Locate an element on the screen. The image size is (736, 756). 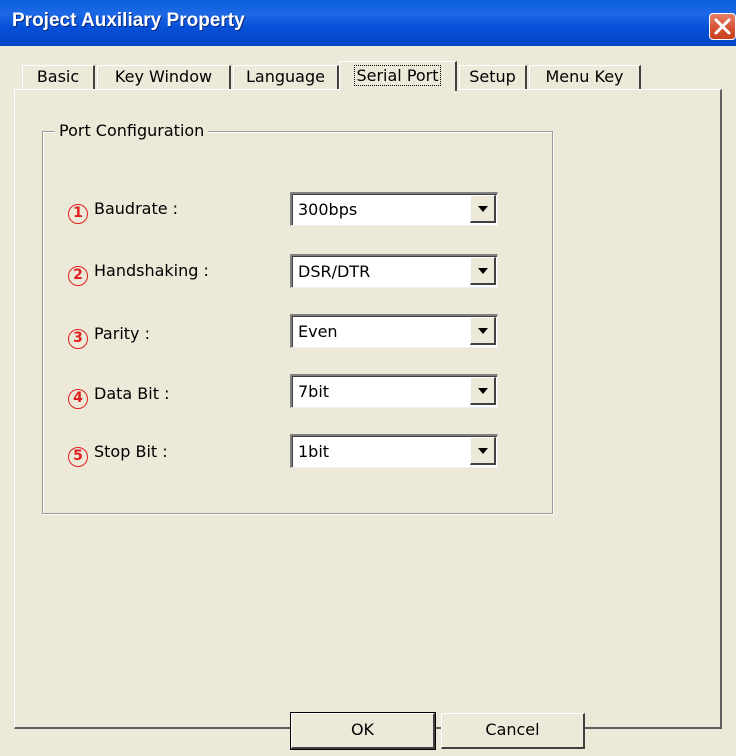
cancel-button: Cancel is located at coordinates (513, 731).